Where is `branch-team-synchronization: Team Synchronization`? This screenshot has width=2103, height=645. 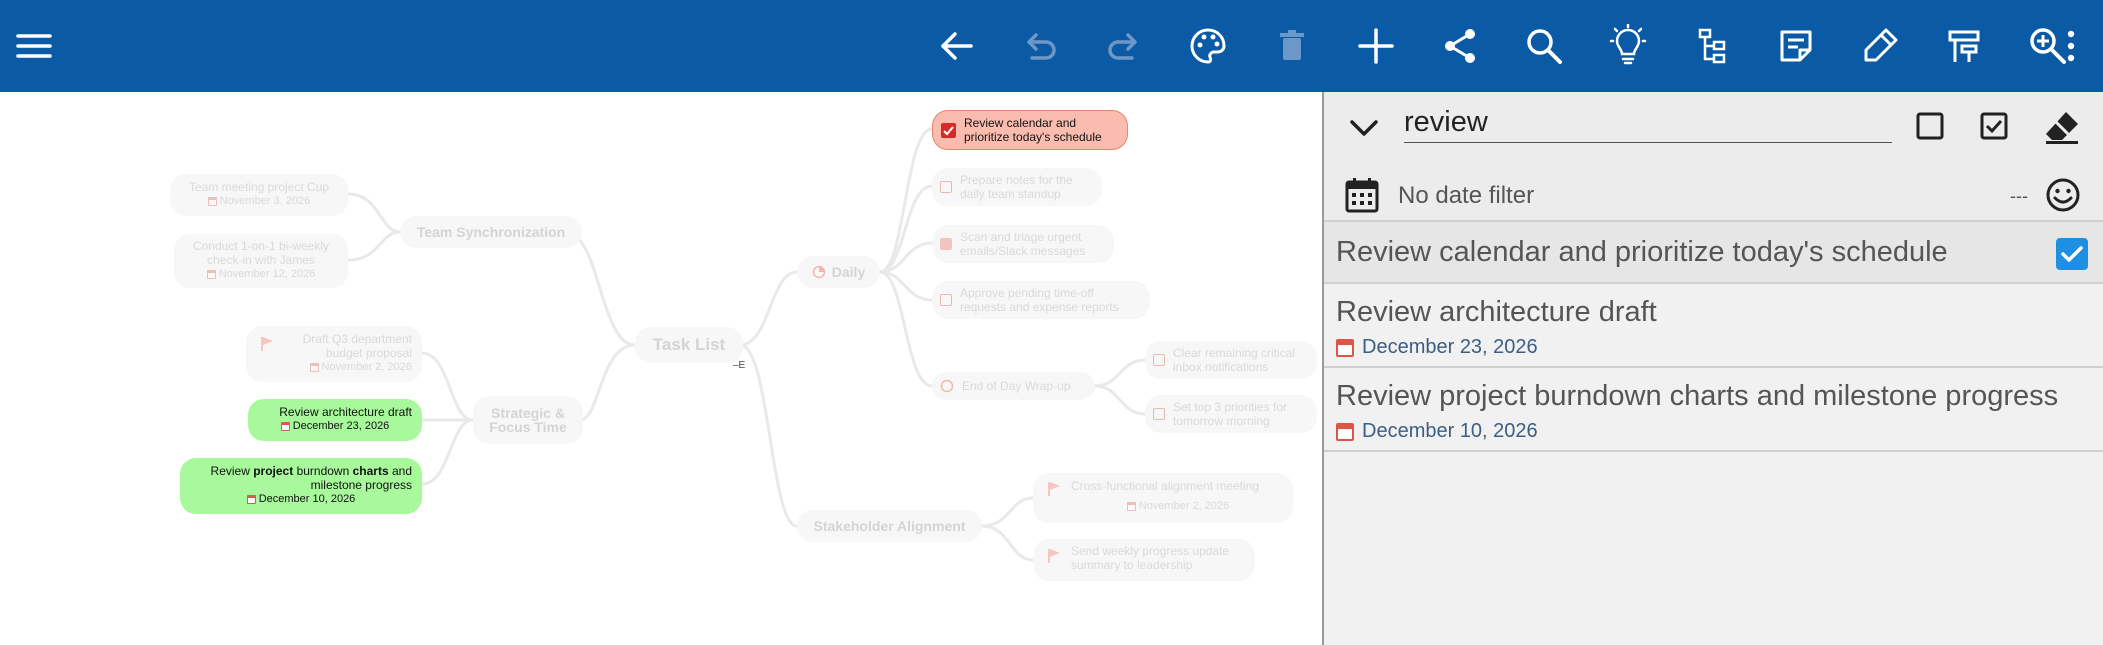 branch-team-synchronization: Team Synchronization is located at coordinates (491, 232).